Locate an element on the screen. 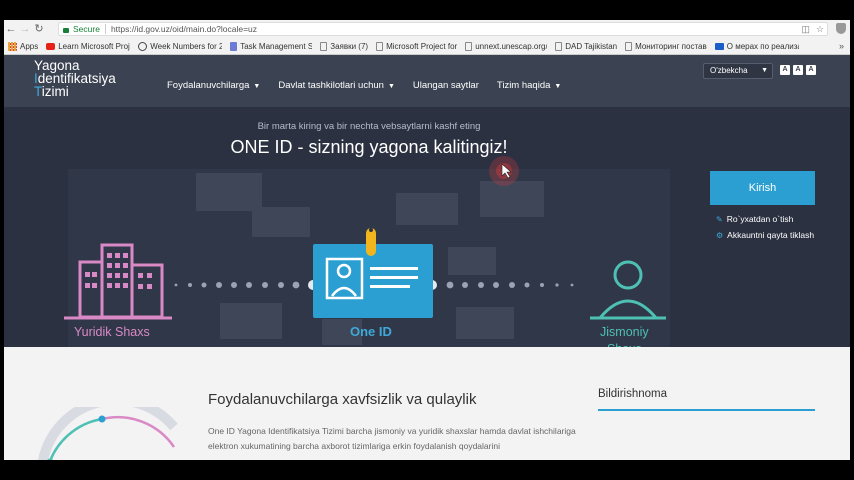 Image resolution: width=854 pixels, height=480 pixels. lock-icon is located at coordinates (66, 30).